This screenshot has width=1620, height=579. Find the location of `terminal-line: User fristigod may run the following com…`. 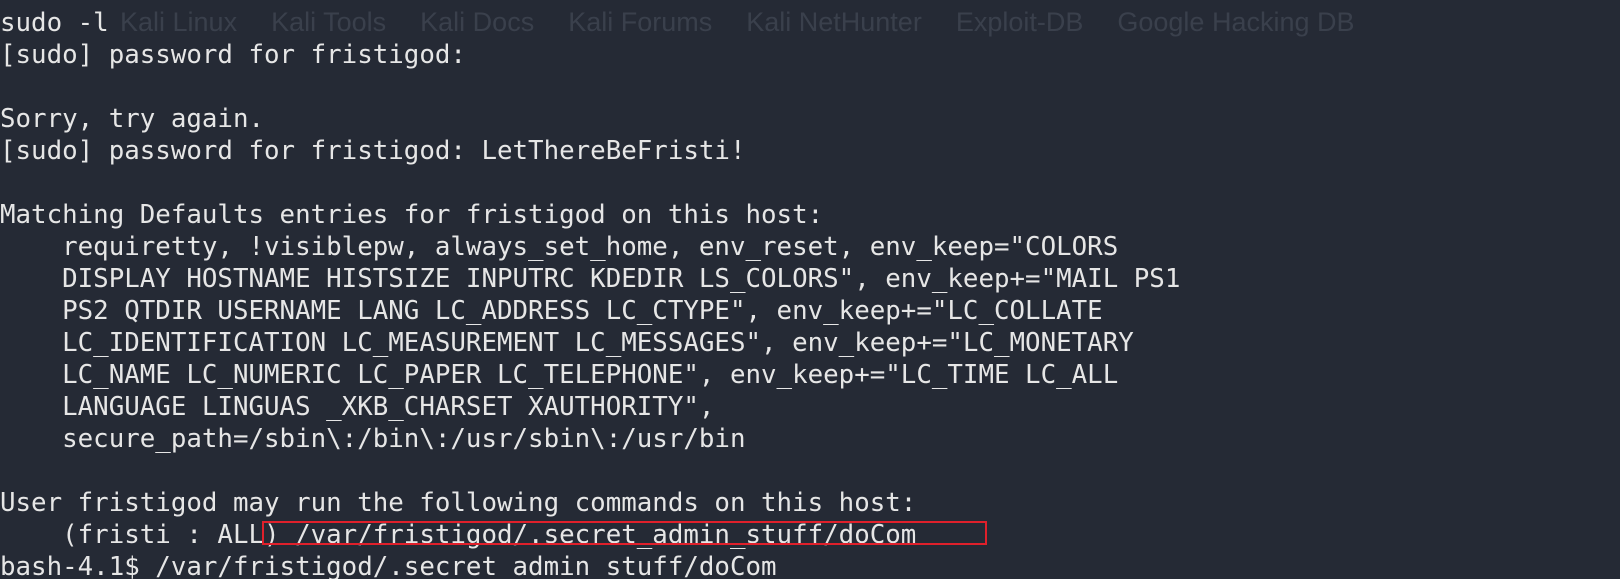

terminal-line: User fristigod may run the following com… is located at coordinates (458, 503).